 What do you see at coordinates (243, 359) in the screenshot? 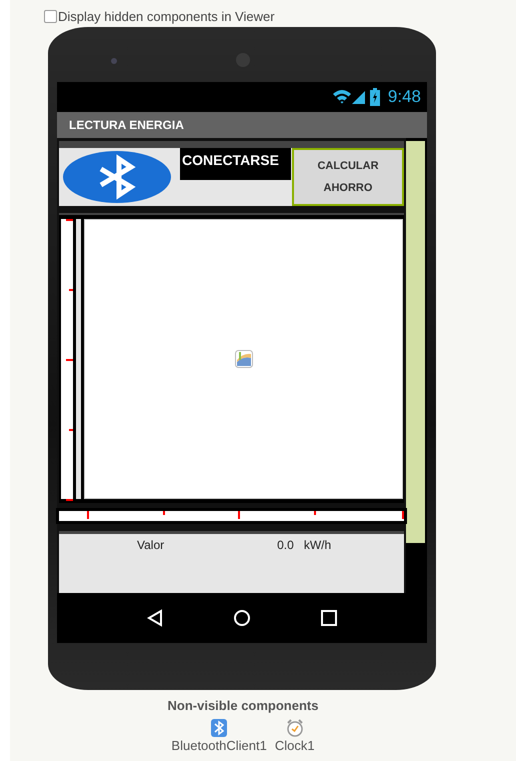
I see `chart-icon` at bounding box center [243, 359].